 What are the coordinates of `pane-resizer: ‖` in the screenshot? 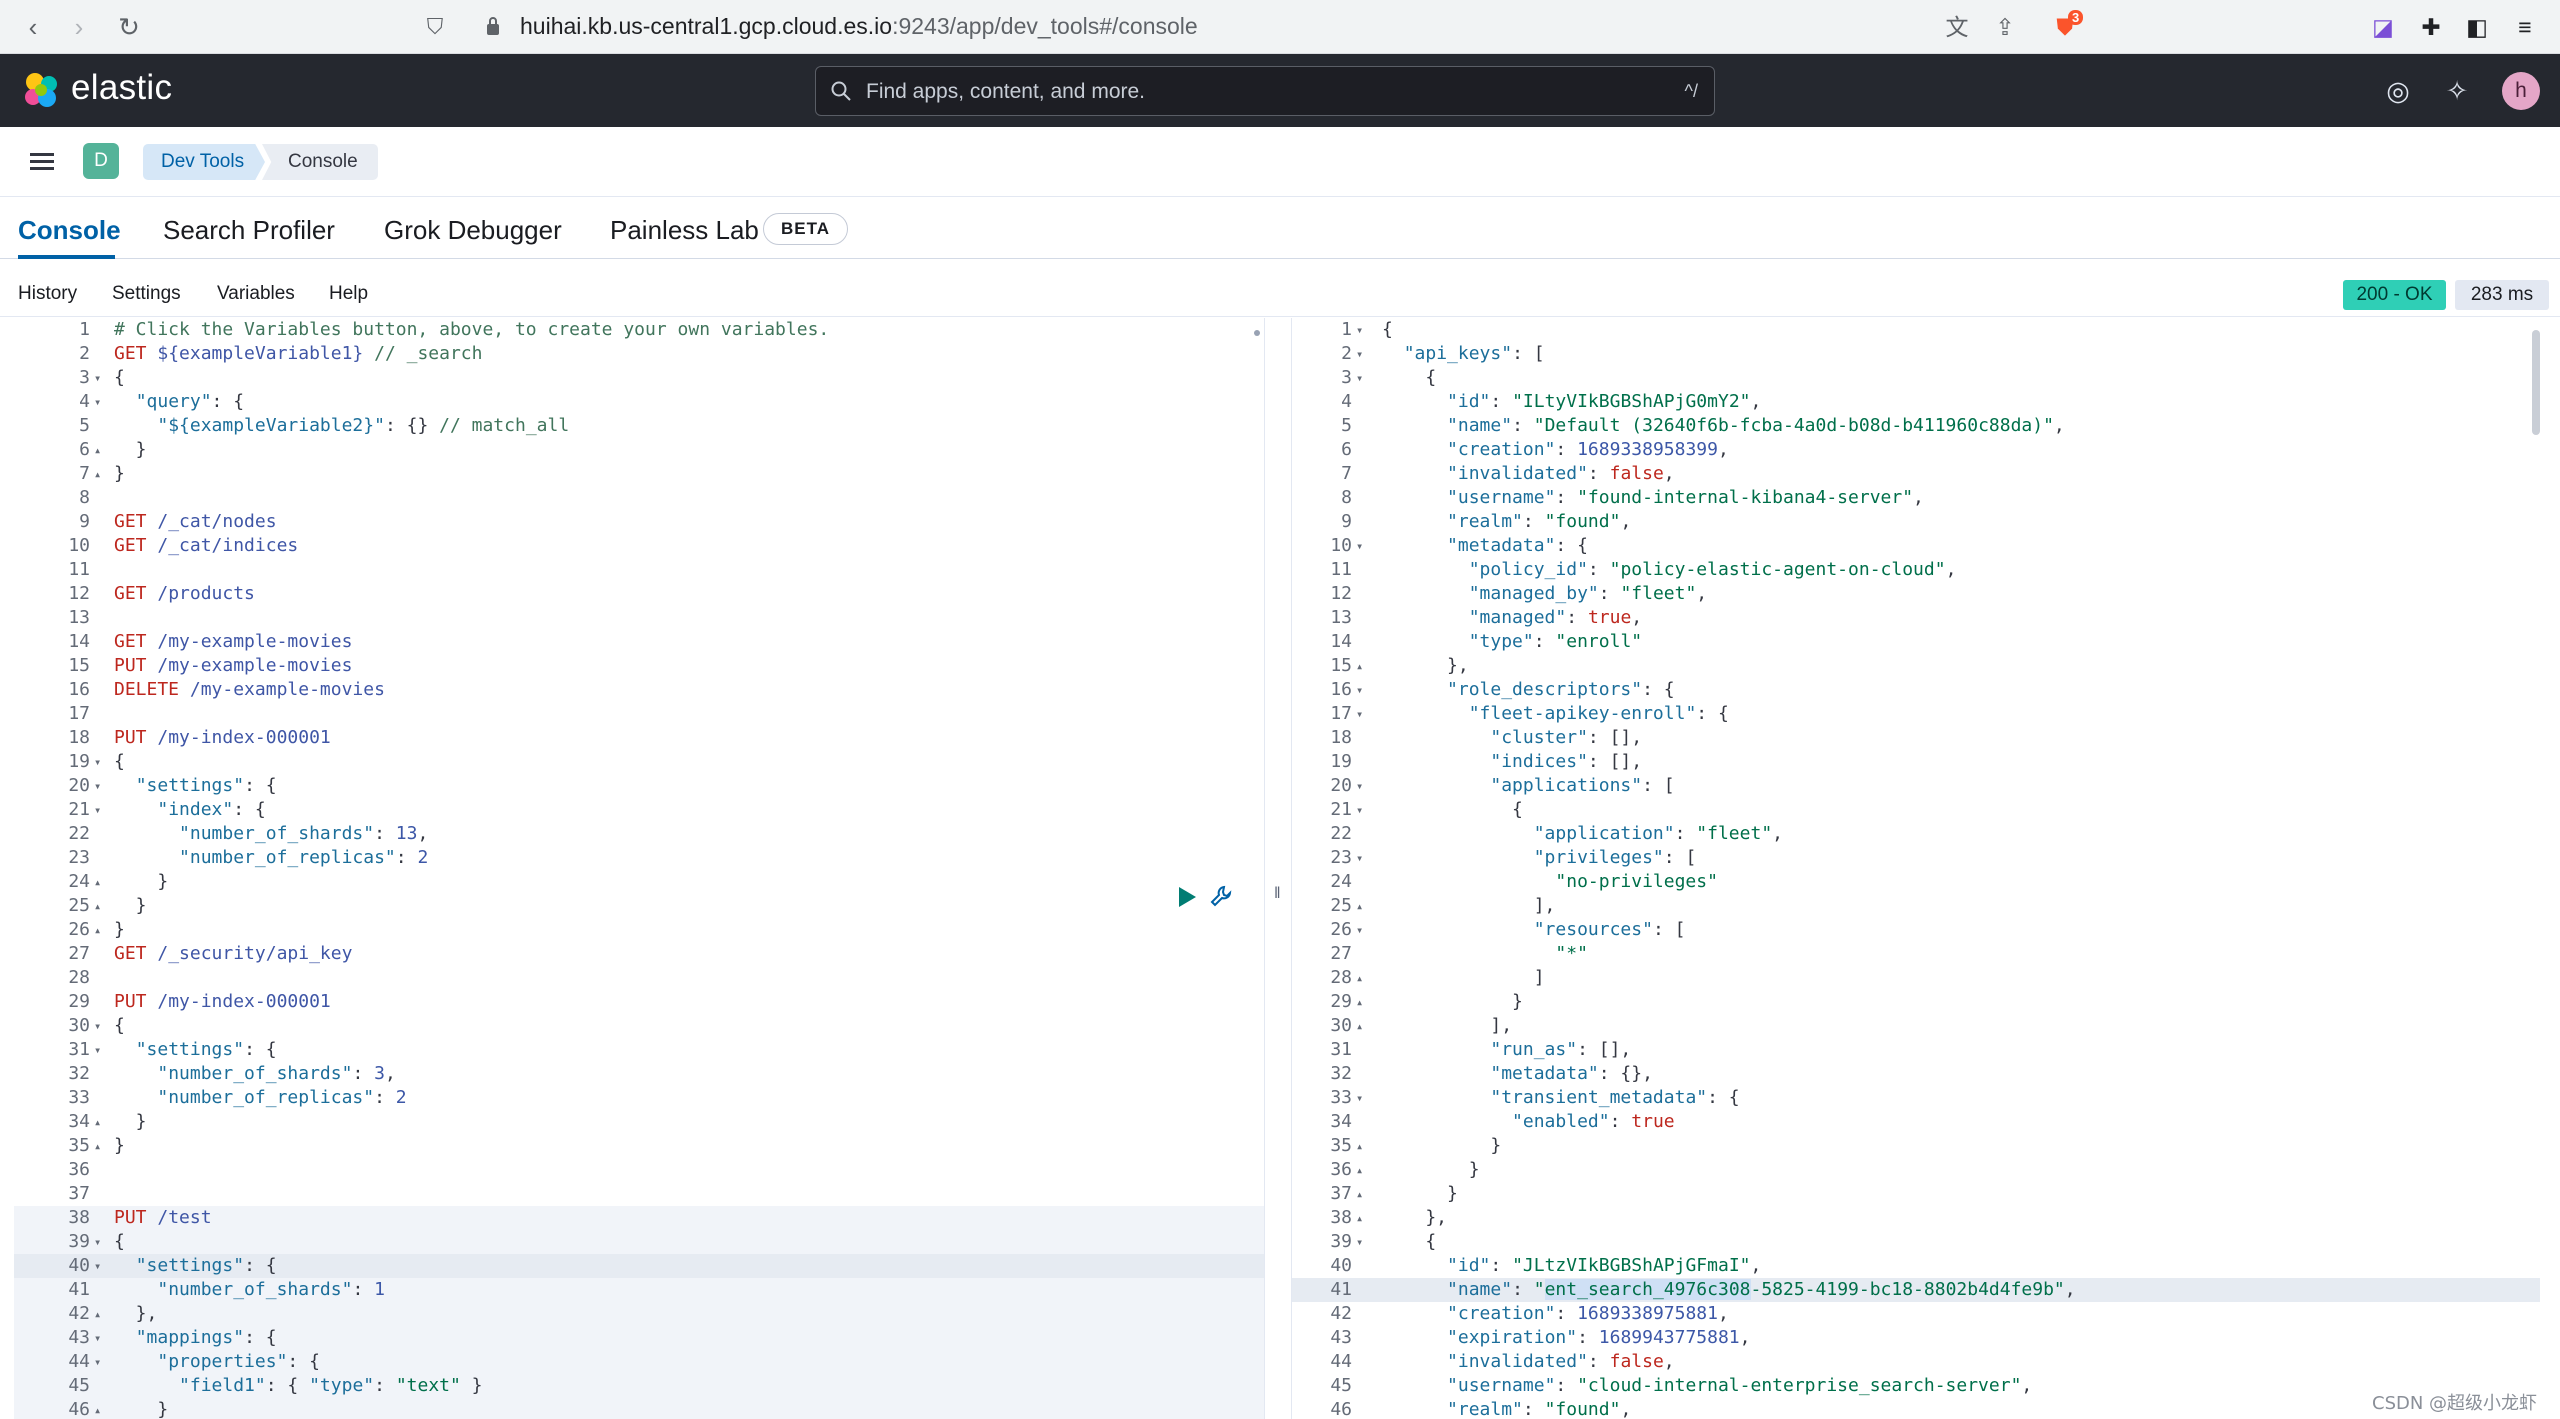 It's located at (1278, 868).